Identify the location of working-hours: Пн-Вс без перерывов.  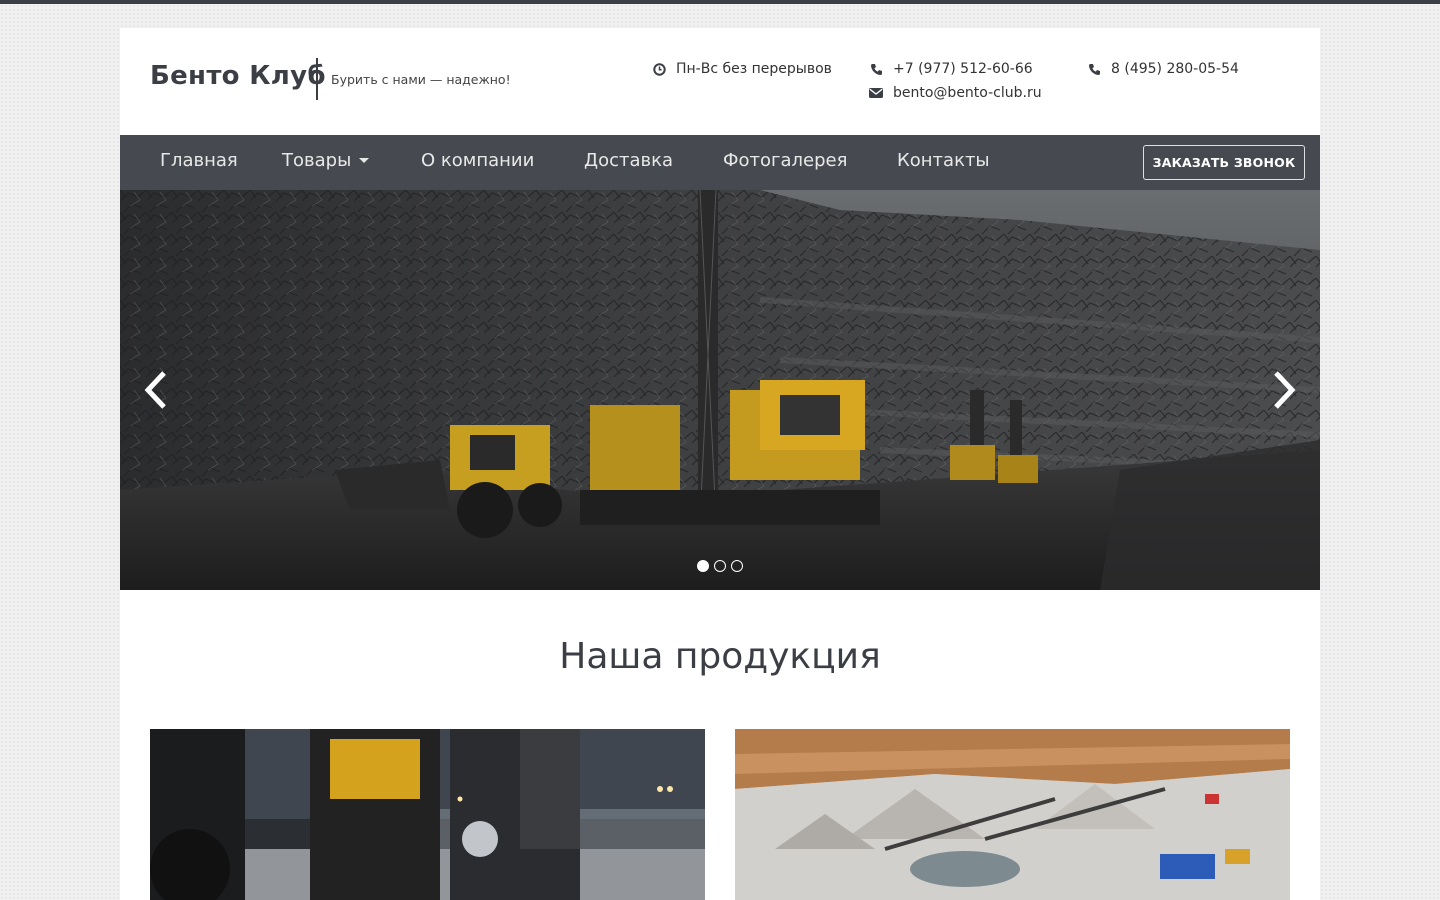
(742, 69).